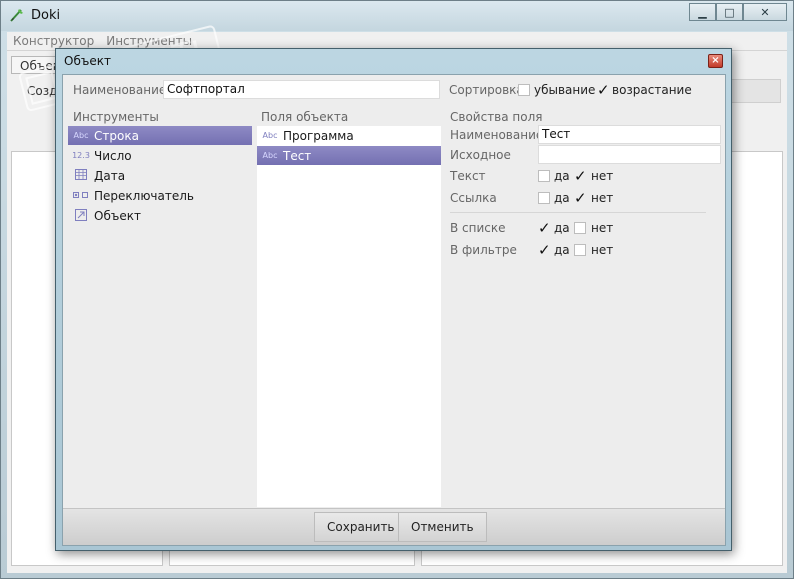 The height and width of the screenshot is (579, 794). I want to click on prop-source-label: Исходное, so click(480, 155).